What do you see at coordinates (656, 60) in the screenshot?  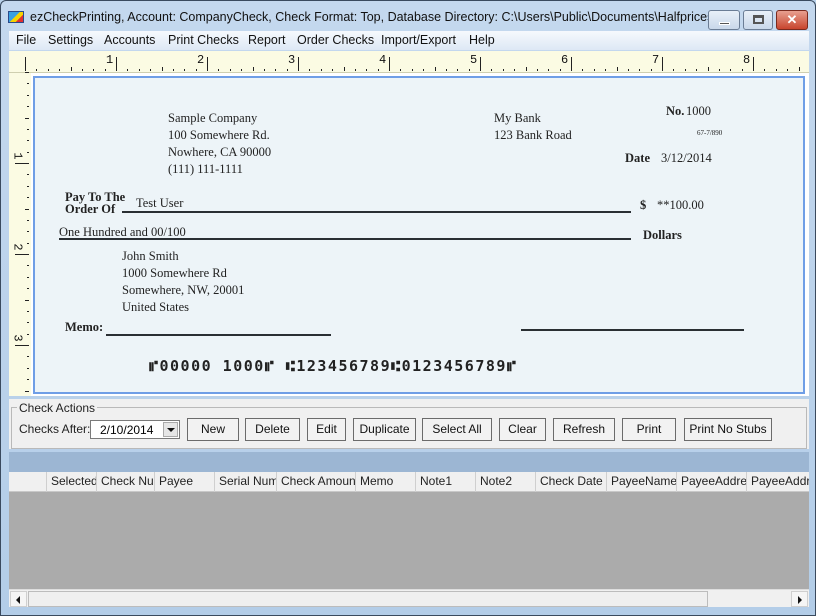 I see `ruler-label: 7` at bounding box center [656, 60].